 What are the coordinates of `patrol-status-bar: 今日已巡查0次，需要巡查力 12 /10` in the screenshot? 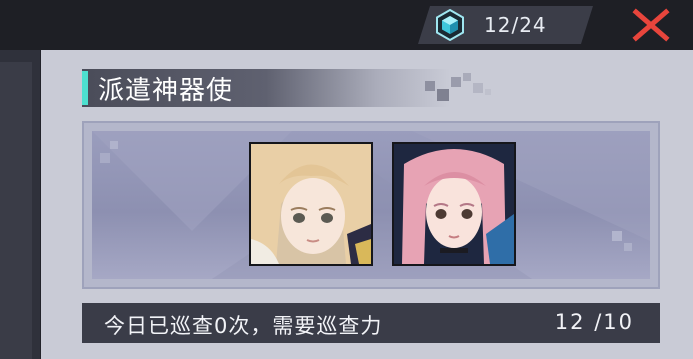 It's located at (371, 323).